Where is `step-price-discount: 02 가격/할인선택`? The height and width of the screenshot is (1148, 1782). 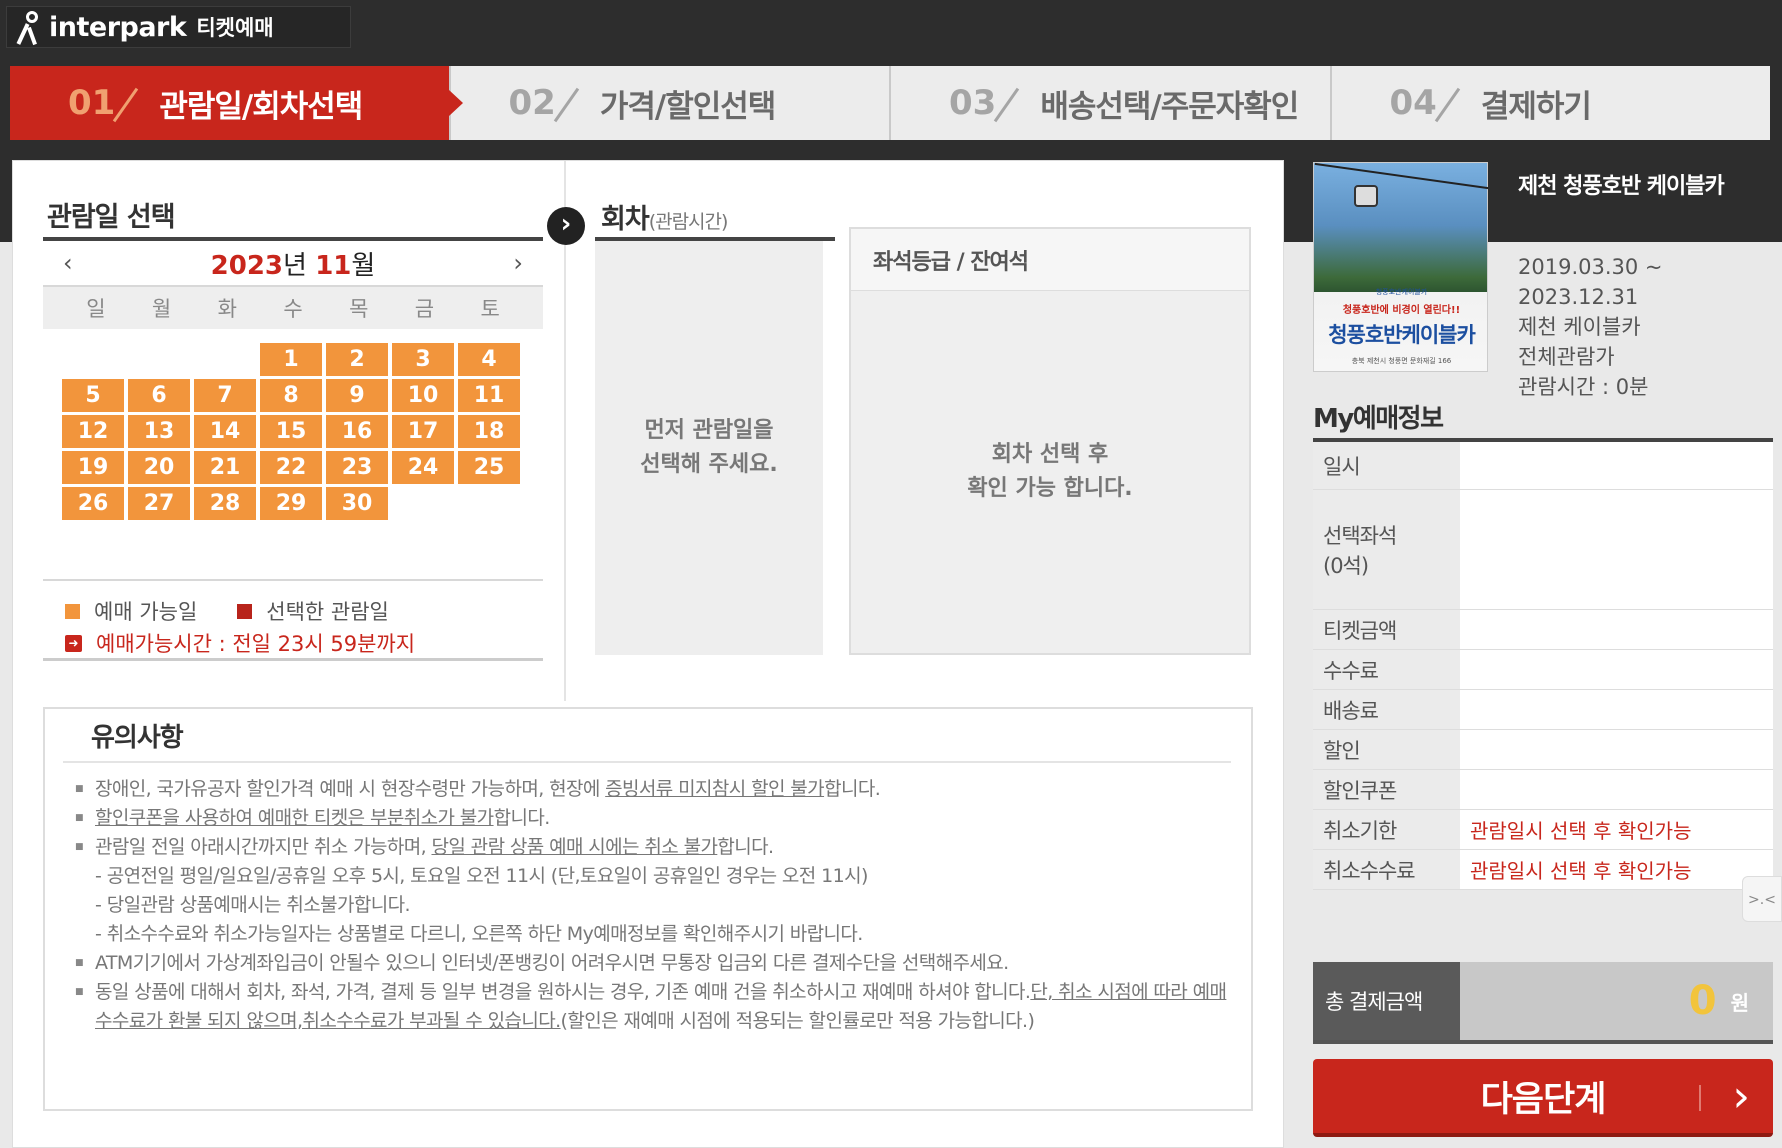
step-price-discount: 02 가격/할인선택 is located at coordinates (670, 103).